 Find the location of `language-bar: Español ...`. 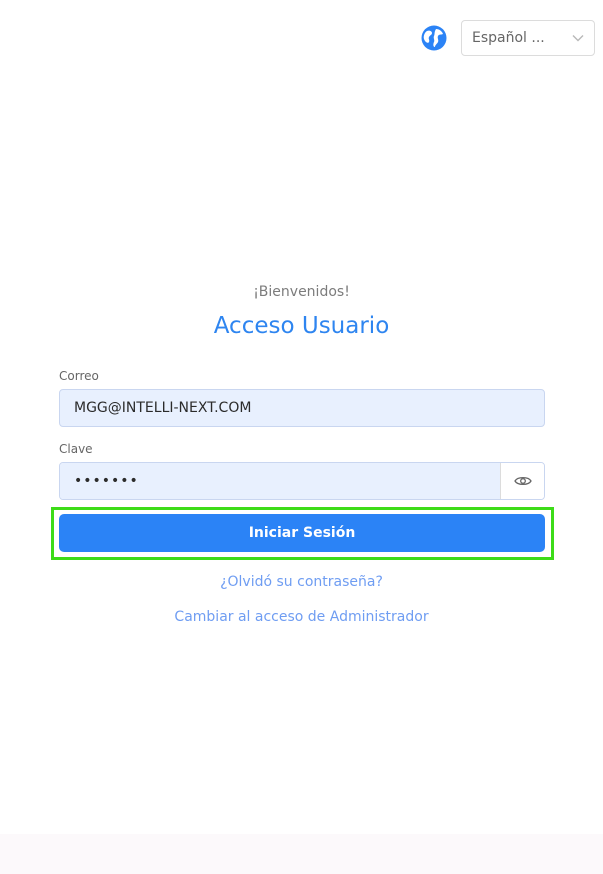

language-bar: Español ... is located at coordinates (508, 38).